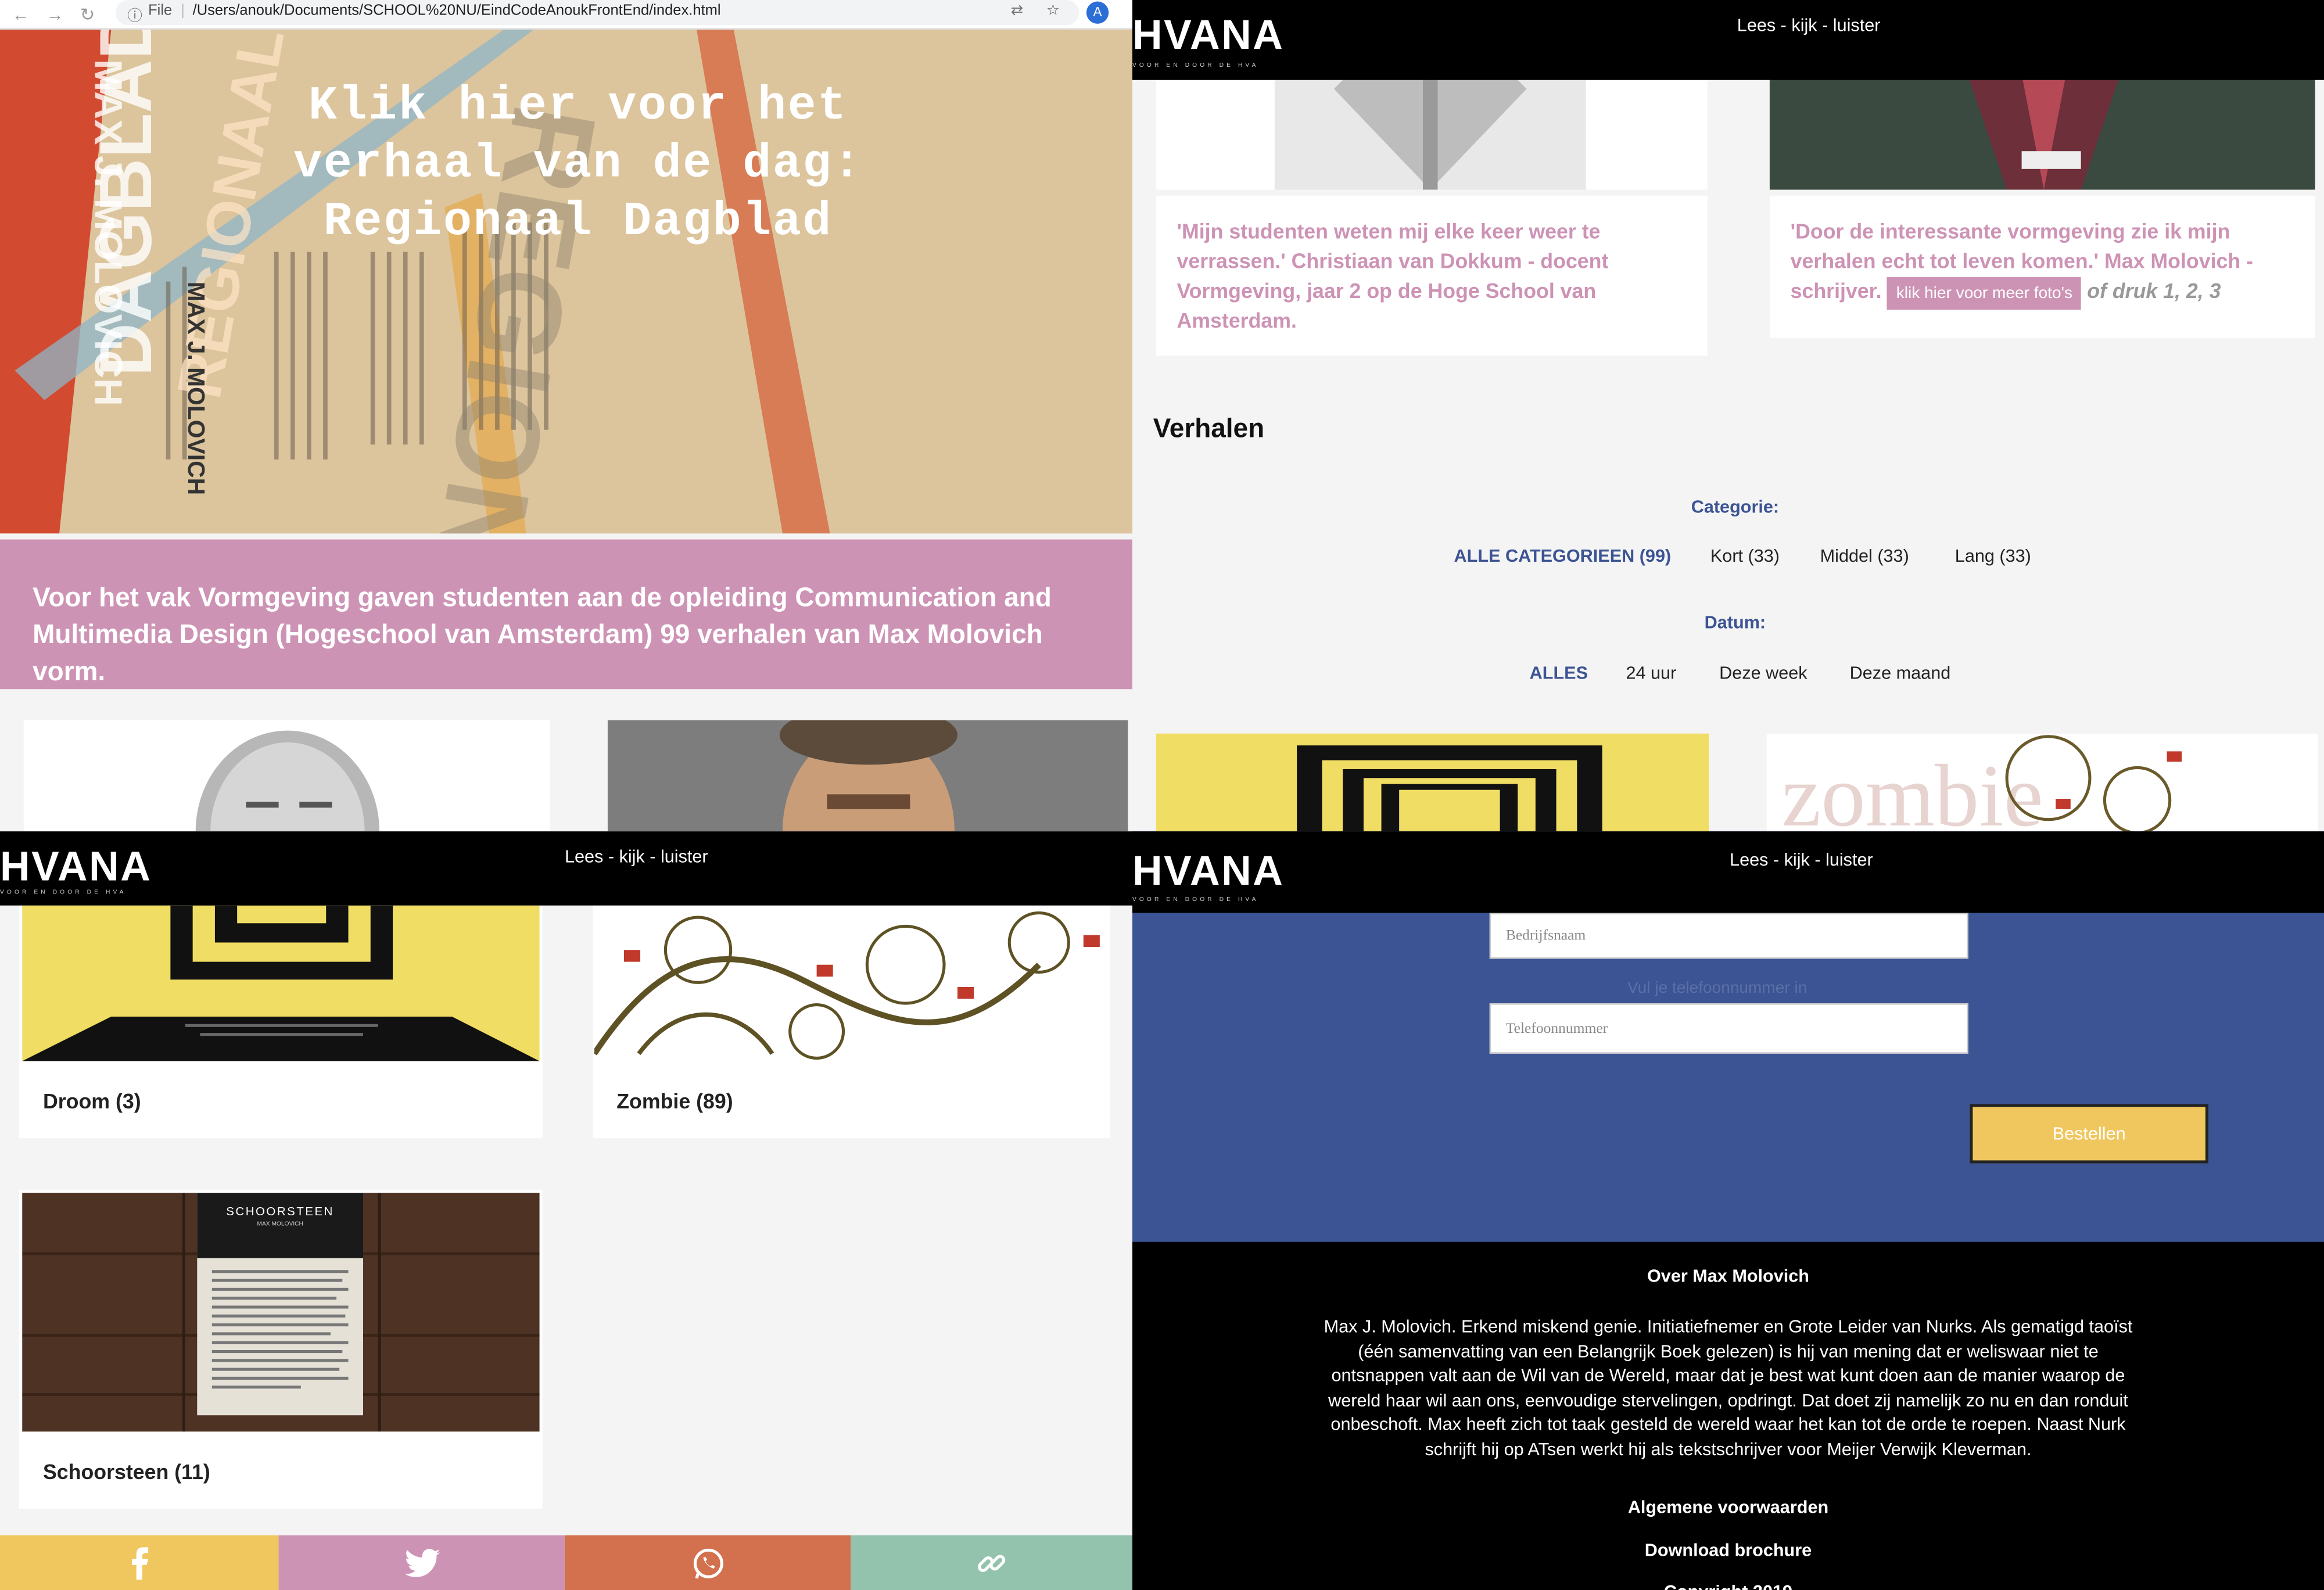 This screenshot has width=2324, height=1590. What do you see at coordinates (847, 985) in the screenshot?
I see `zombie-artwork` at bounding box center [847, 985].